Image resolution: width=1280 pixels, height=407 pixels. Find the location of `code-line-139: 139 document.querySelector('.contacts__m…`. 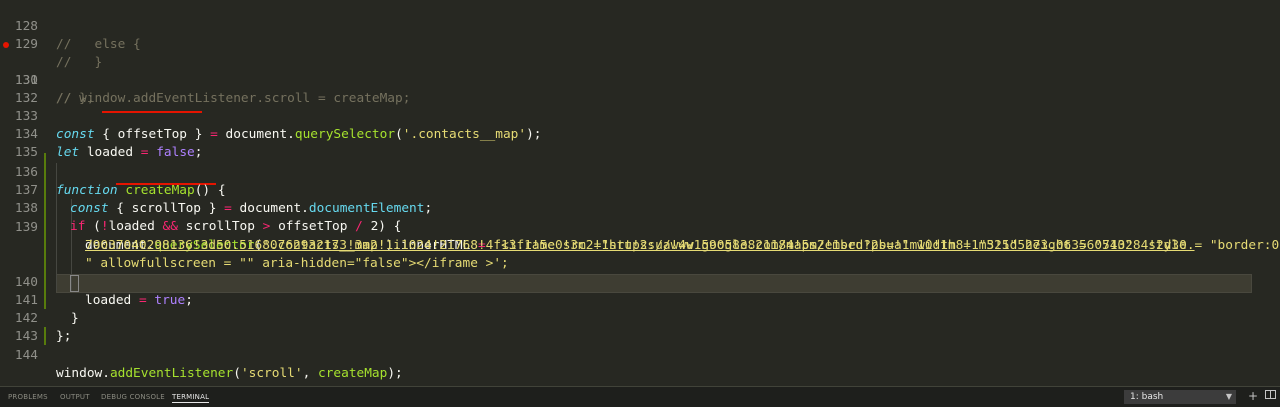

code-line-139: 139 document.querySelector('.contacts__m… is located at coordinates (640, 227).